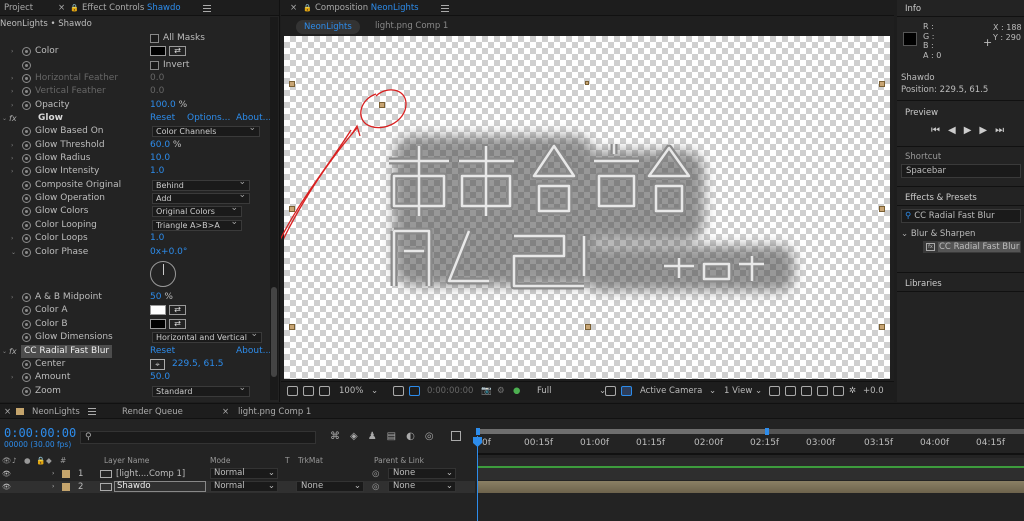  I want to click on tab-effect-controls: Effect Controls Shawdo, so click(131, 8).